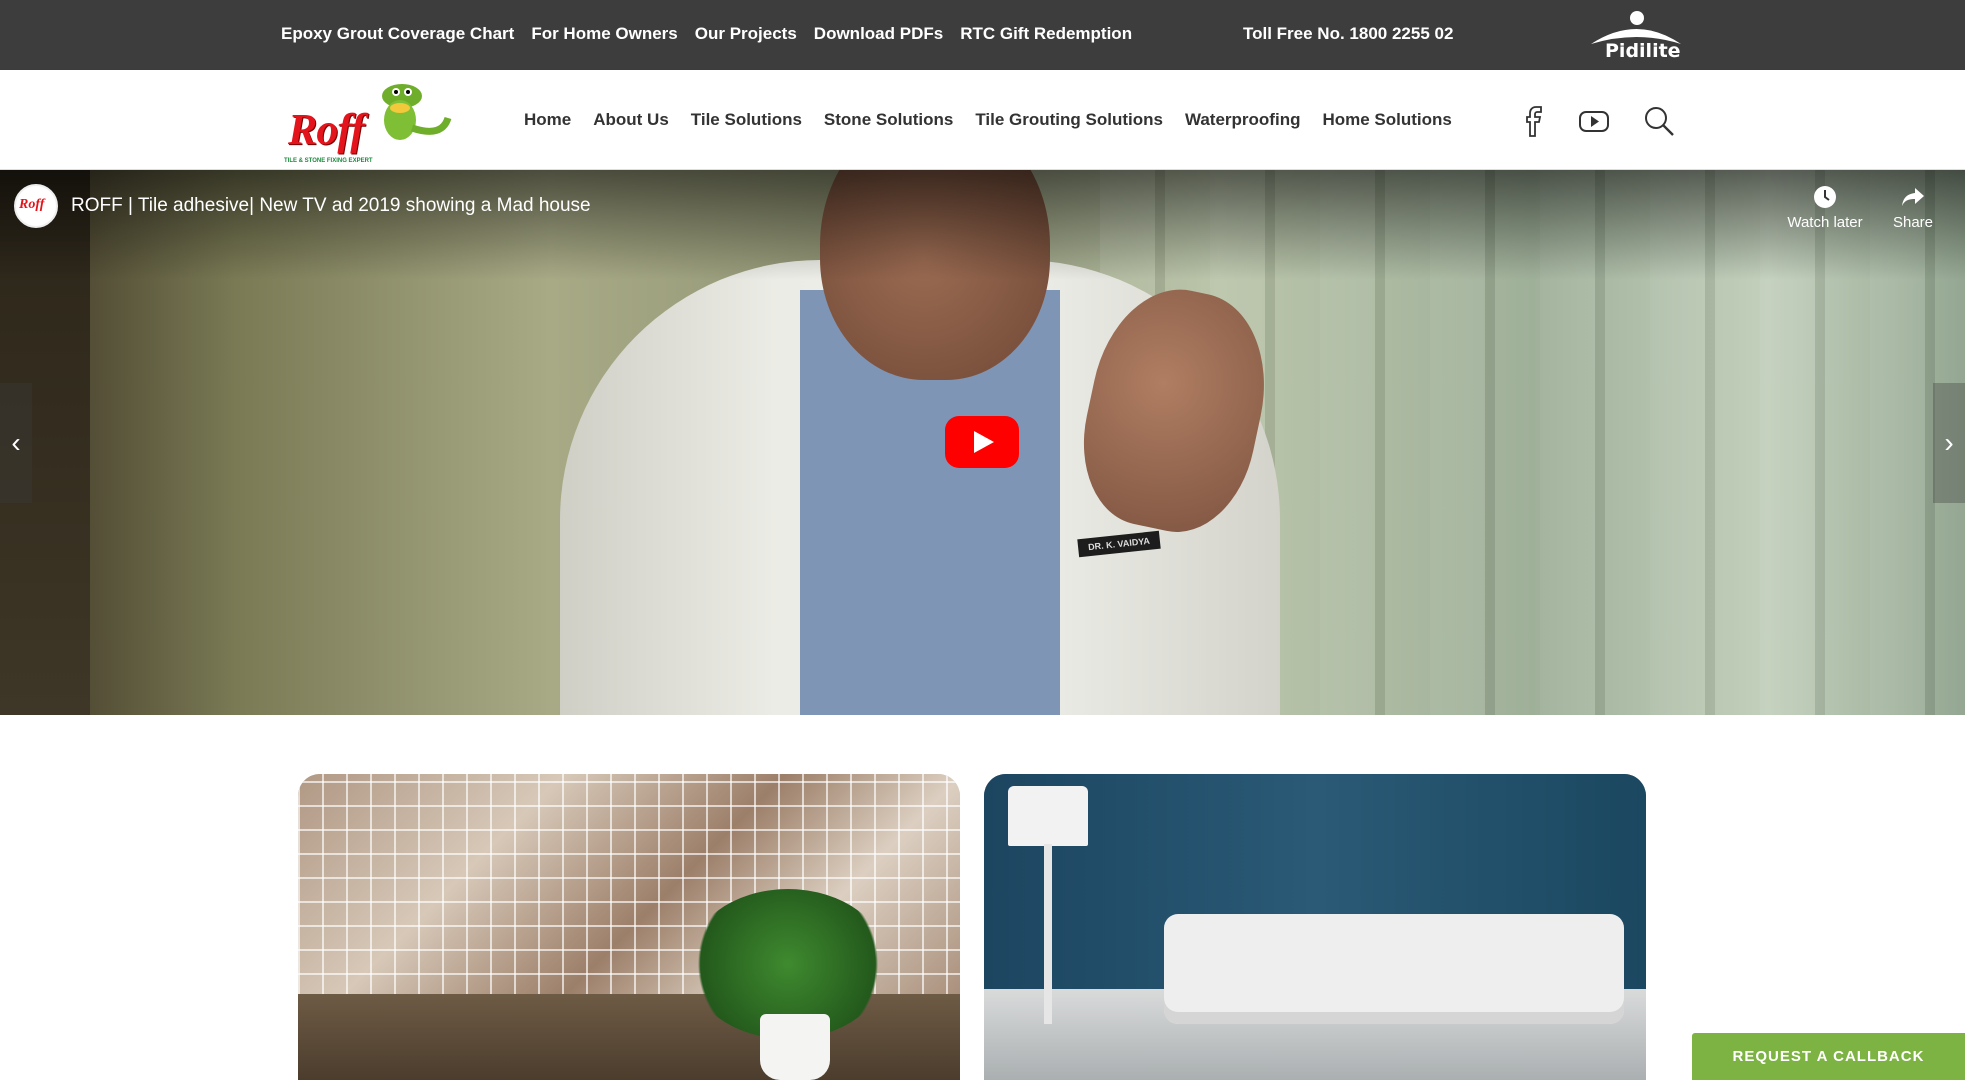 This screenshot has height=1080, width=1965. What do you see at coordinates (888, 120) in the screenshot?
I see `nav-stone-solutions: Stone Solutions` at bounding box center [888, 120].